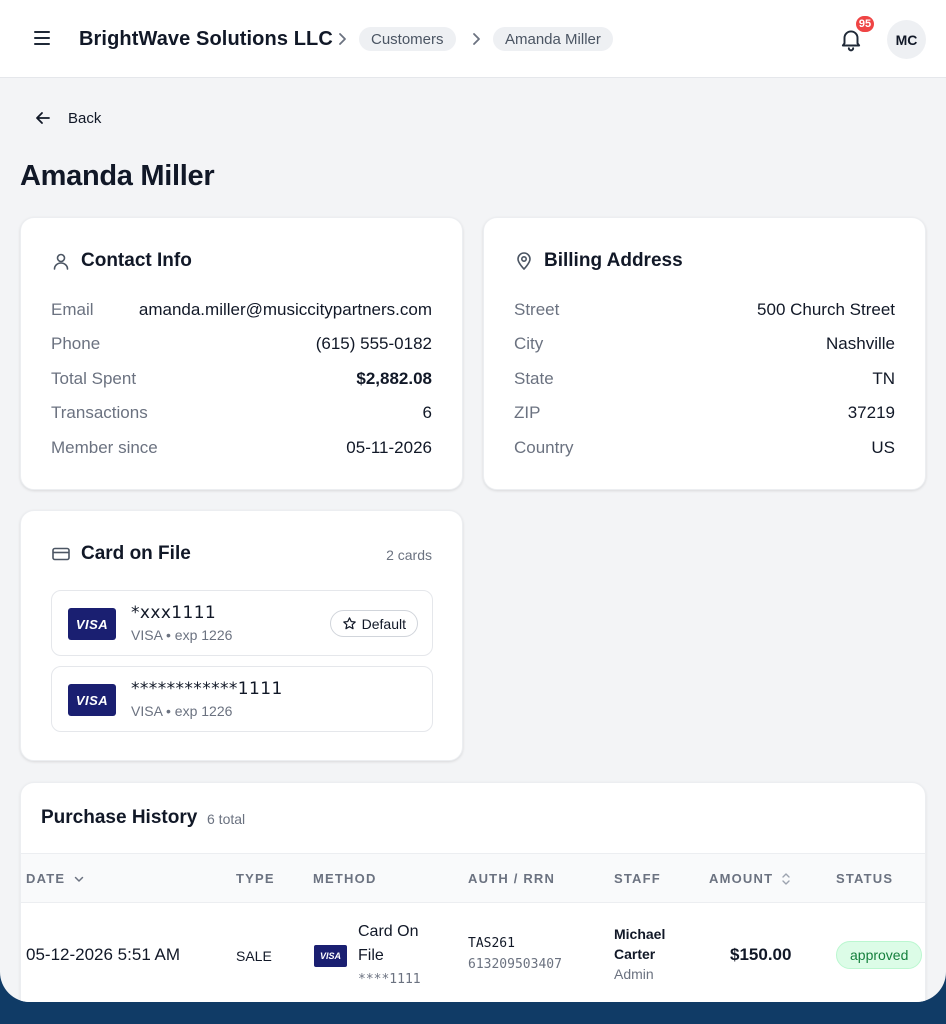 This screenshot has width=946, height=1024. I want to click on phone-value: (615) 555-0182, so click(373, 343).